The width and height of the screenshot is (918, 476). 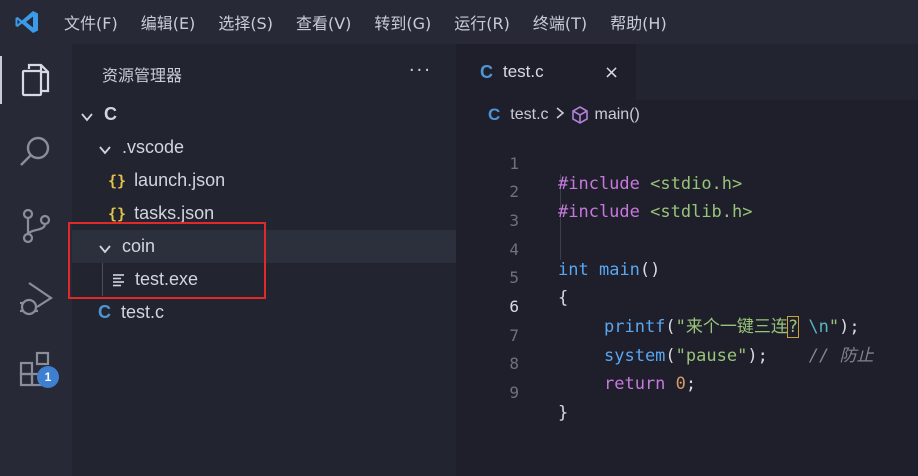 What do you see at coordinates (36, 298) in the screenshot?
I see `run-debug-icon` at bounding box center [36, 298].